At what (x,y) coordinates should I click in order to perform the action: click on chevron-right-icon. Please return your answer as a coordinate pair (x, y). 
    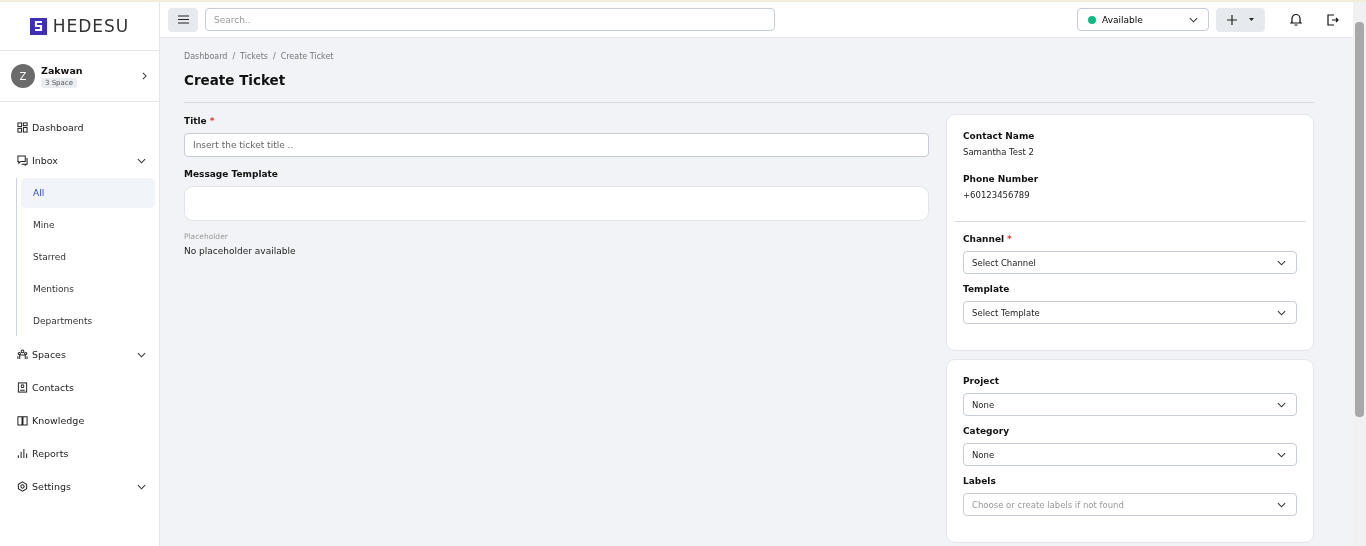
    Looking at the image, I should click on (144, 76).